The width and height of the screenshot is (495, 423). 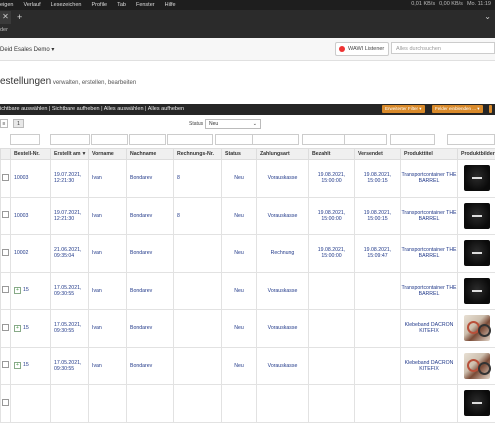 I want to click on extended-filter-button: Erweiterter Filter ▾, so click(x=403, y=109).